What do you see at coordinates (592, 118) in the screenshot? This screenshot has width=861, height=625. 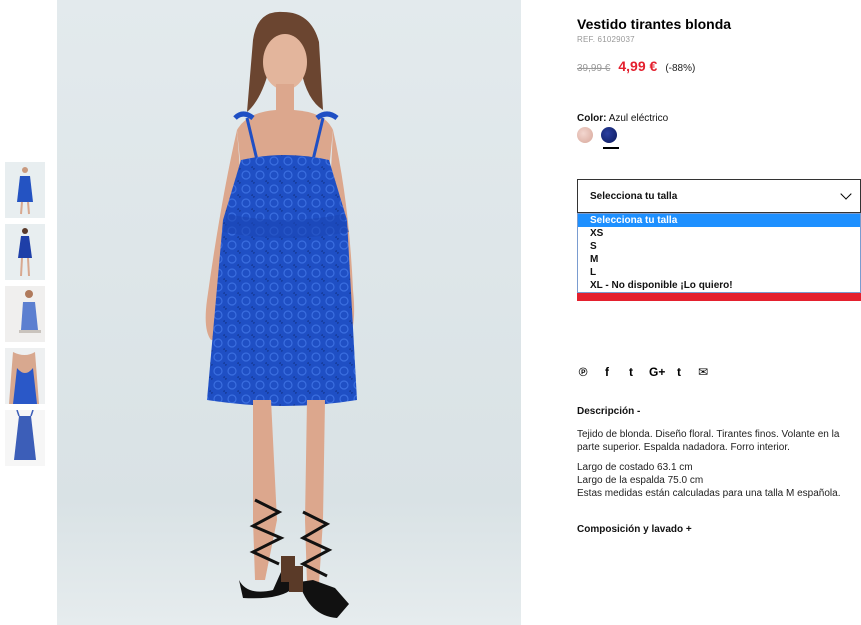 I see `color-label: Color:` at bounding box center [592, 118].